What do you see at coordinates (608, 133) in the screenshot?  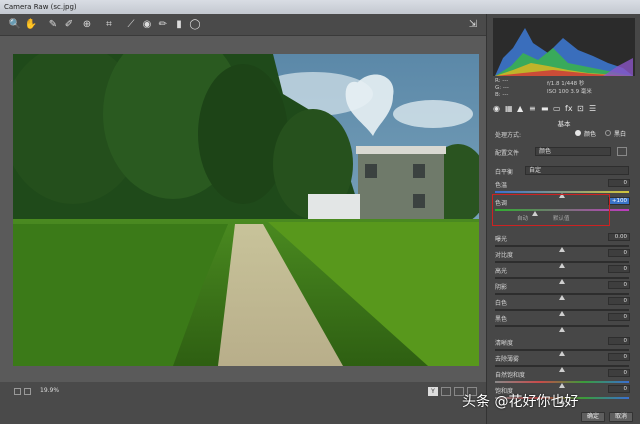 I see `bw-radio` at bounding box center [608, 133].